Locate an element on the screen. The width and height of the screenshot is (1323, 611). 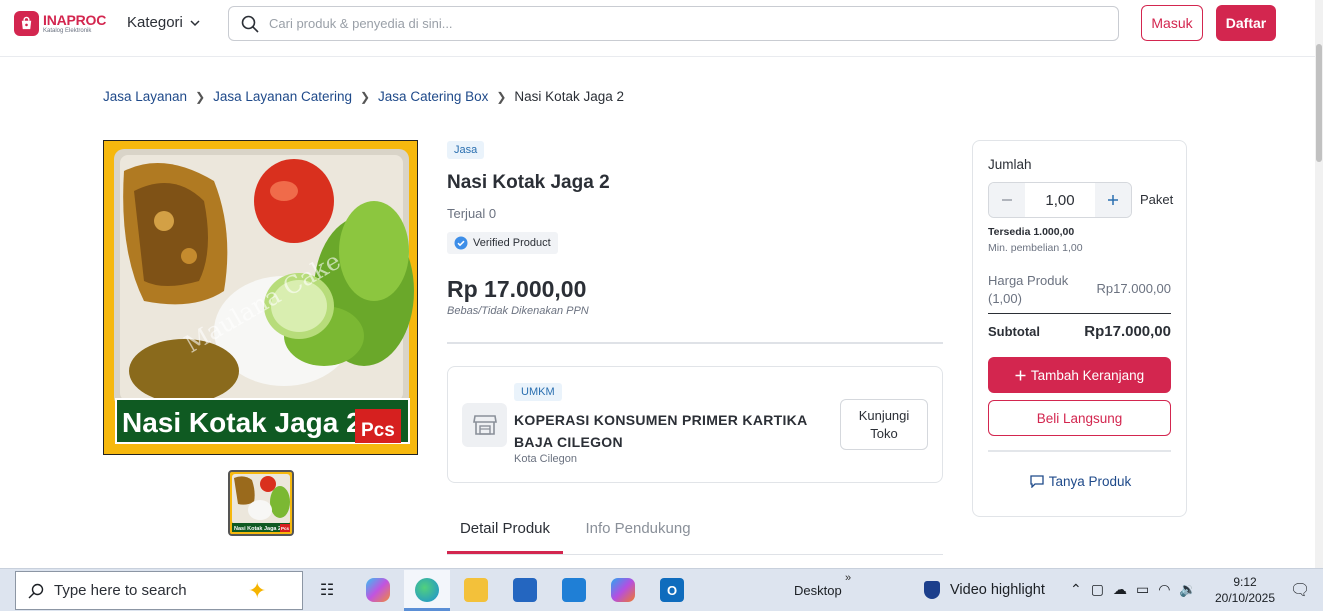
mail-icon is located at coordinates (574, 590).